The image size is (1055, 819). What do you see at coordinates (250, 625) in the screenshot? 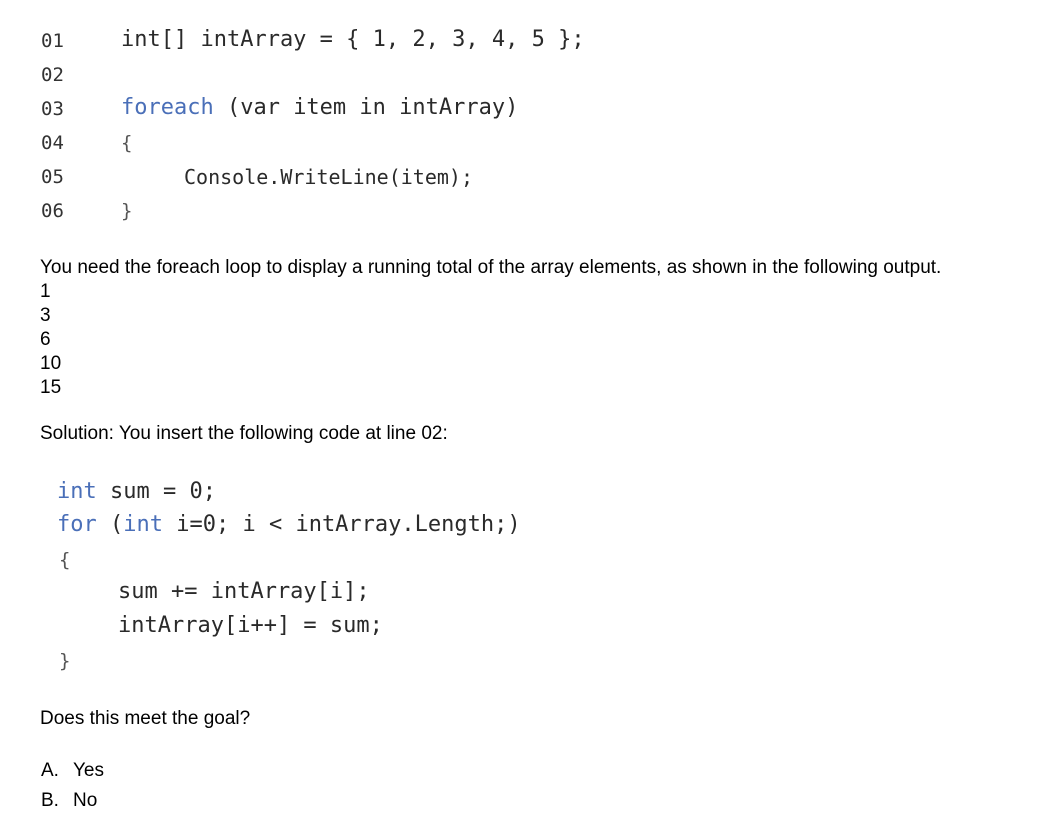
I see `solution-body-line-2: intArray[i++] = sum;` at bounding box center [250, 625].